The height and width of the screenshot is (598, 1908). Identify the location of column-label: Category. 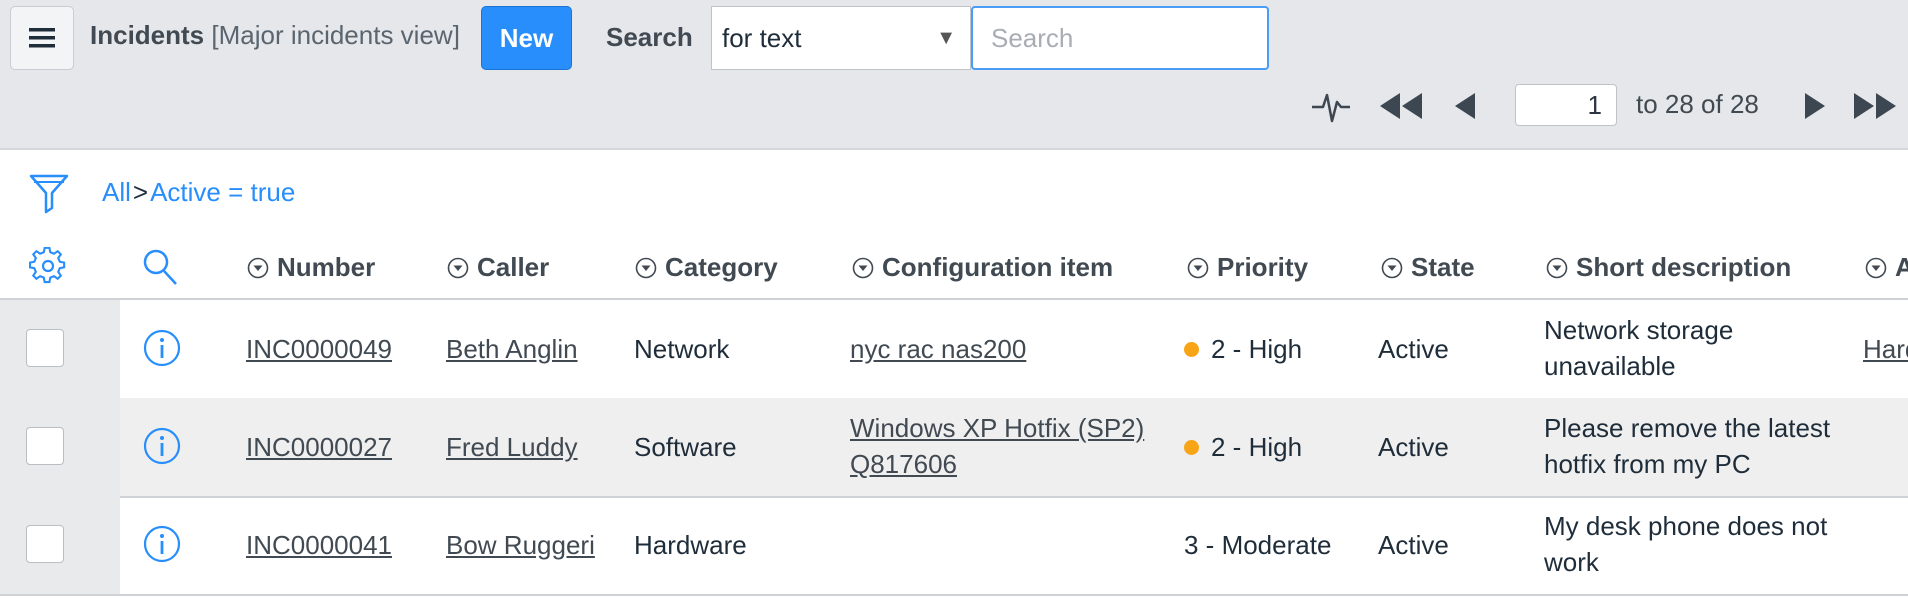
(721, 267).